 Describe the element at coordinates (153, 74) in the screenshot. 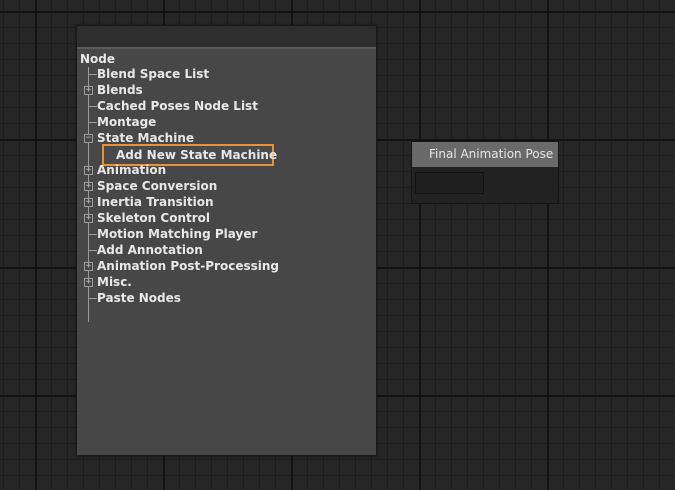

I see `menu-item-label: Blend Space List` at that location.